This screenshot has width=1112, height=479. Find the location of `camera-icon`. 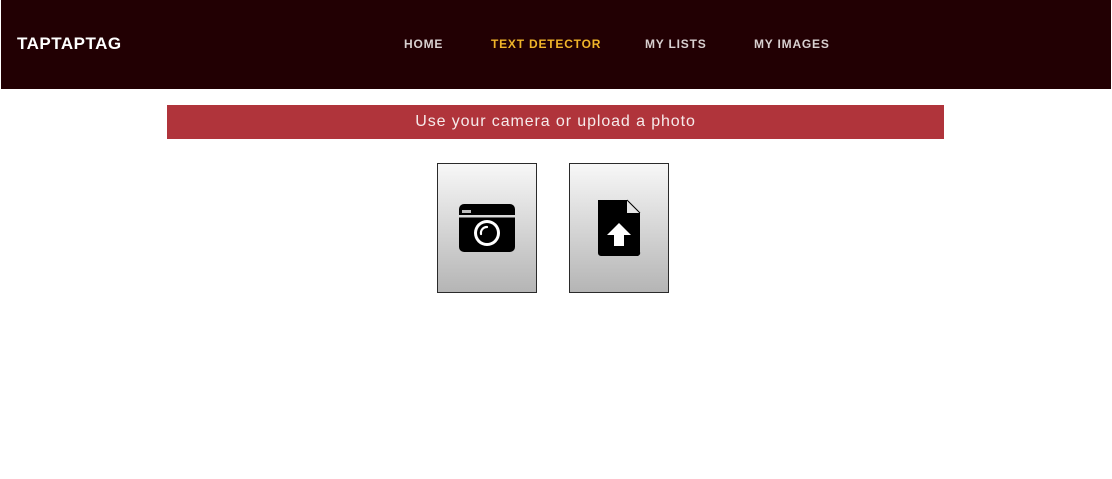

camera-icon is located at coordinates (487, 228).